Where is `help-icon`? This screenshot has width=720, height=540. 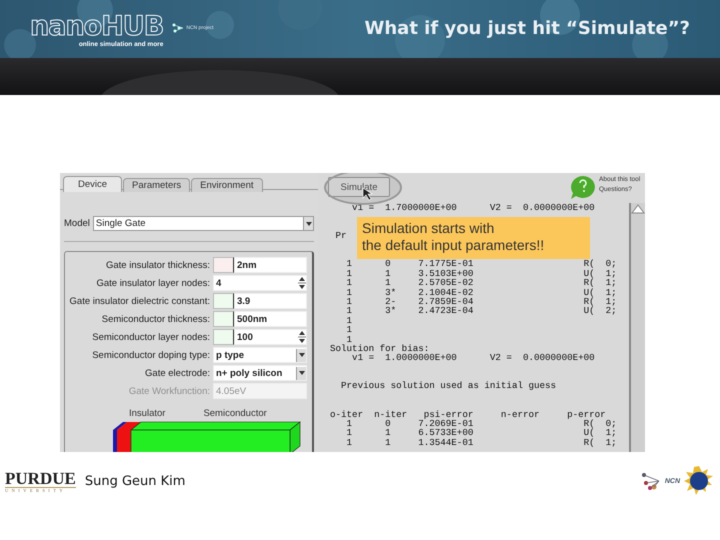
help-icon is located at coordinates (583, 187).